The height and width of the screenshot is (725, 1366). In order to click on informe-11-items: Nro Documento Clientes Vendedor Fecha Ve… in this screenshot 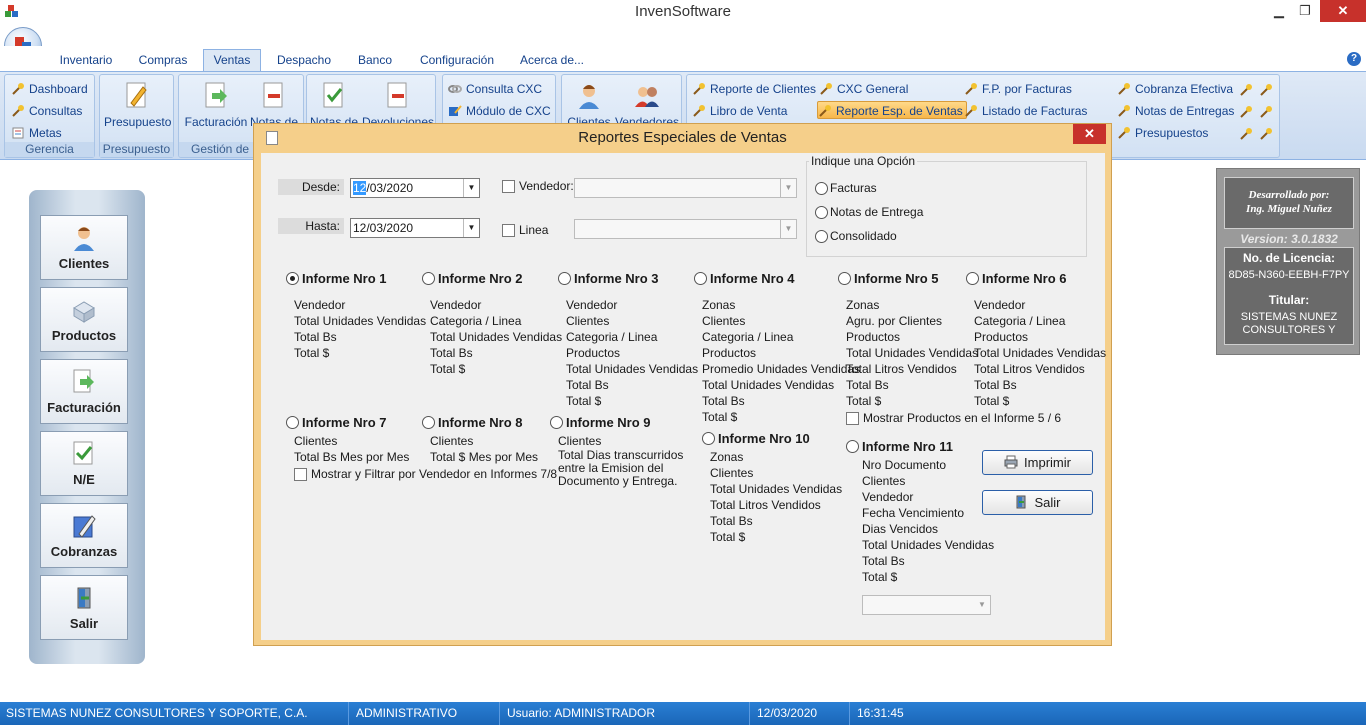, I will do `click(928, 521)`.